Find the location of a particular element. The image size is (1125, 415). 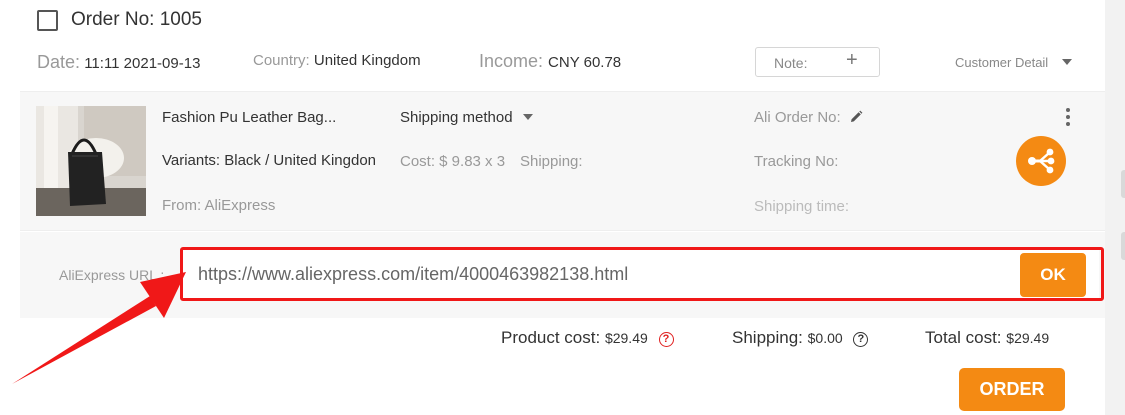

income-label: Income: is located at coordinates (511, 61).